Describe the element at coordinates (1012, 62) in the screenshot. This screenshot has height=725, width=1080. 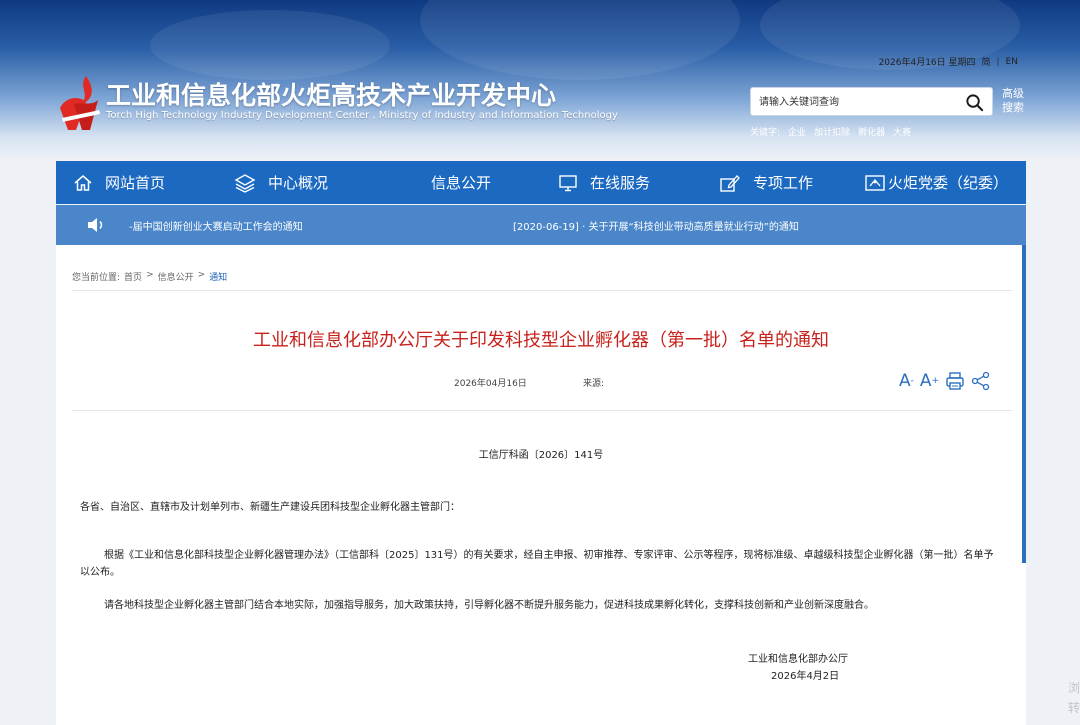
I see `lang-en-link: EN` at that location.